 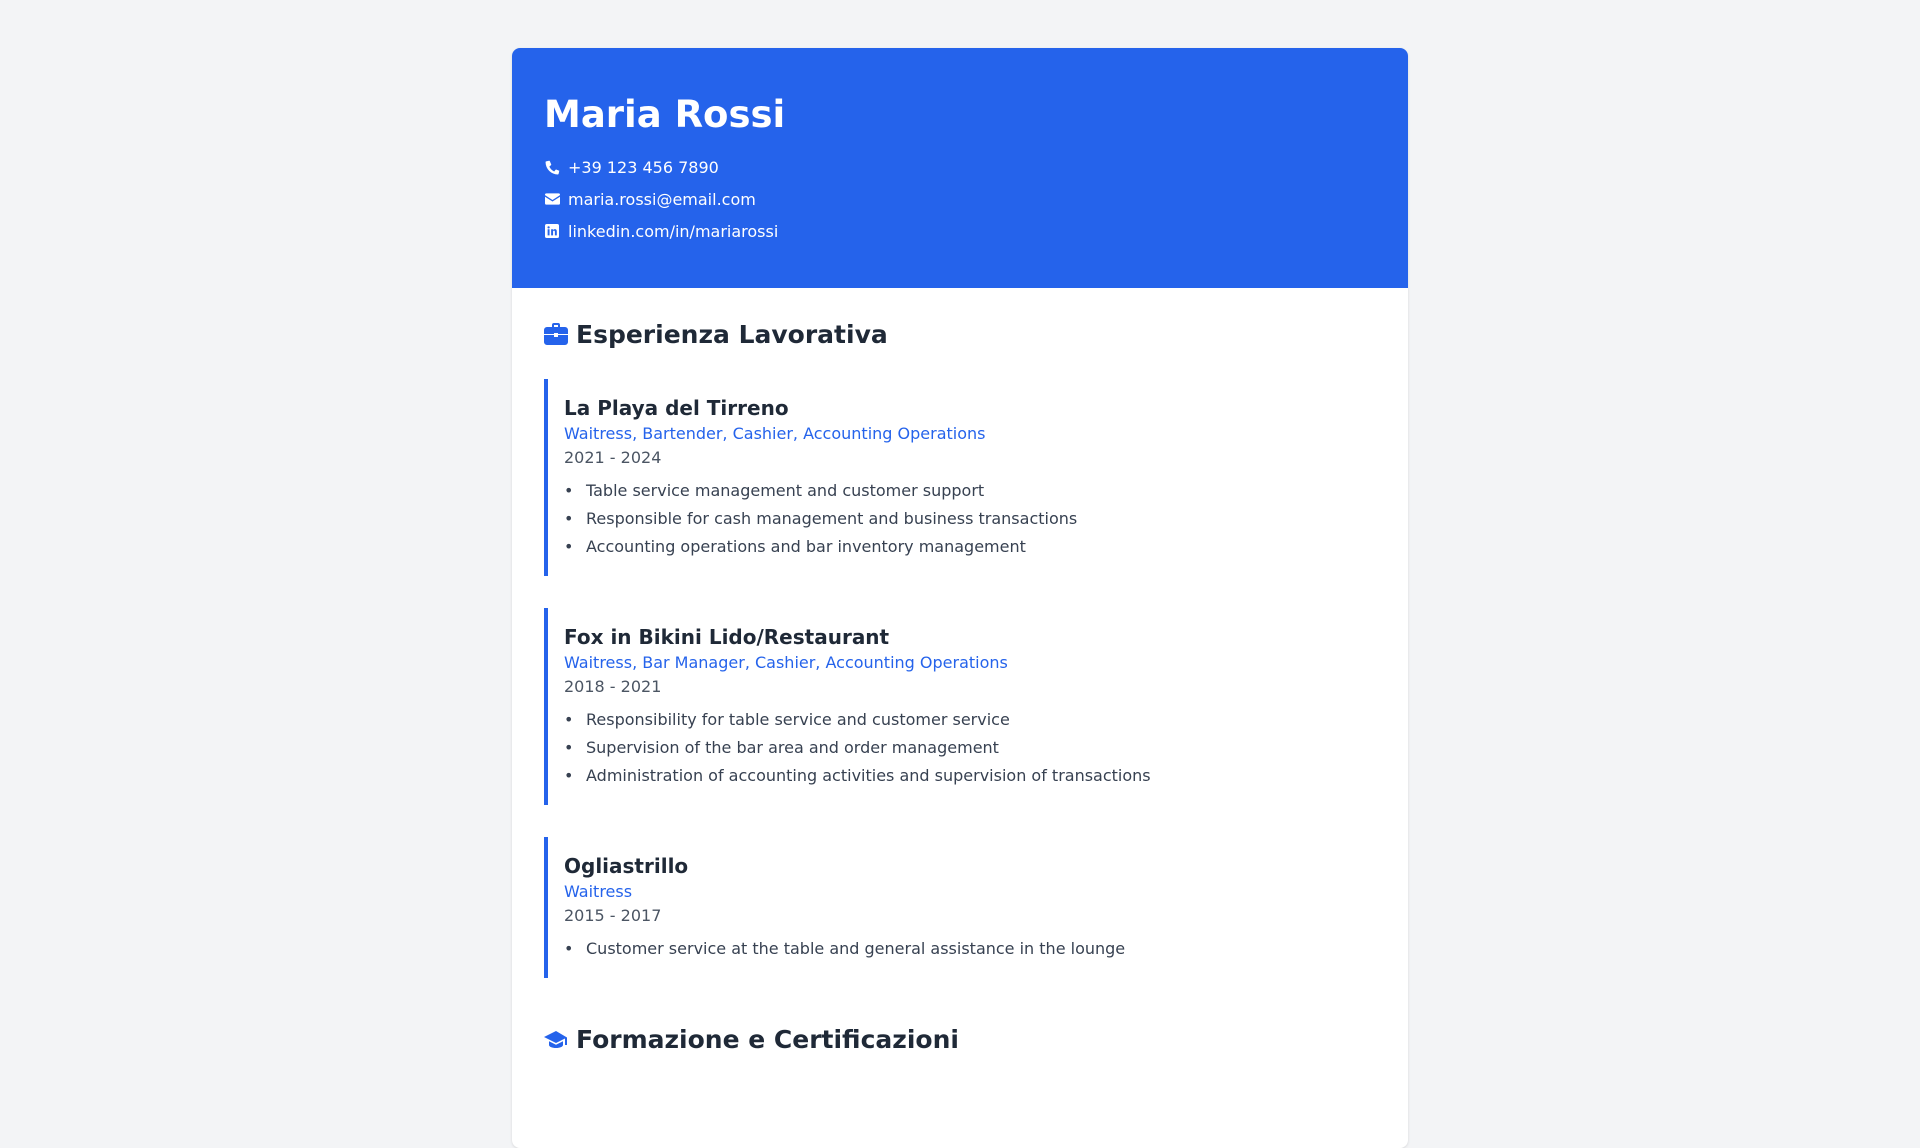 I want to click on phone-icon, so click(x=552, y=167).